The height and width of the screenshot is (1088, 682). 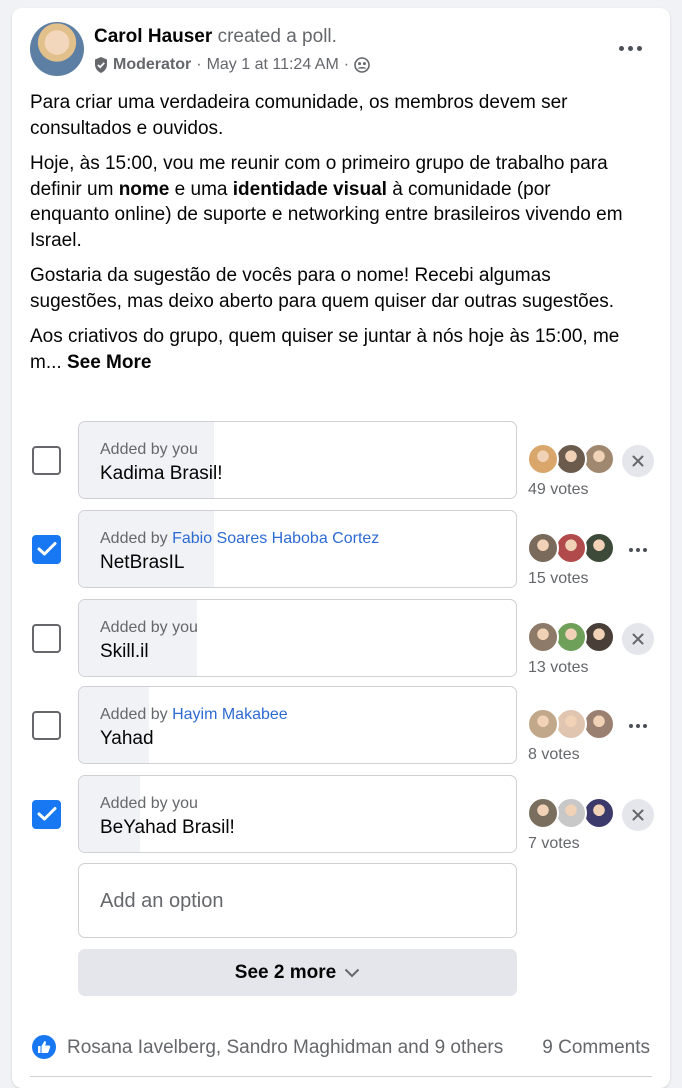 What do you see at coordinates (127, 738) in the screenshot?
I see `poll-option-label: Yahad` at bounding box center [127, 738].